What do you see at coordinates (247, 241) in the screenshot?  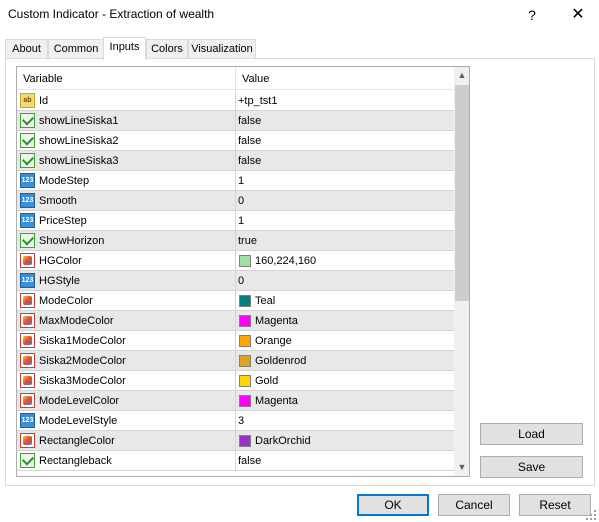 I see `variable-value: true` at bounding box center [247, 241].